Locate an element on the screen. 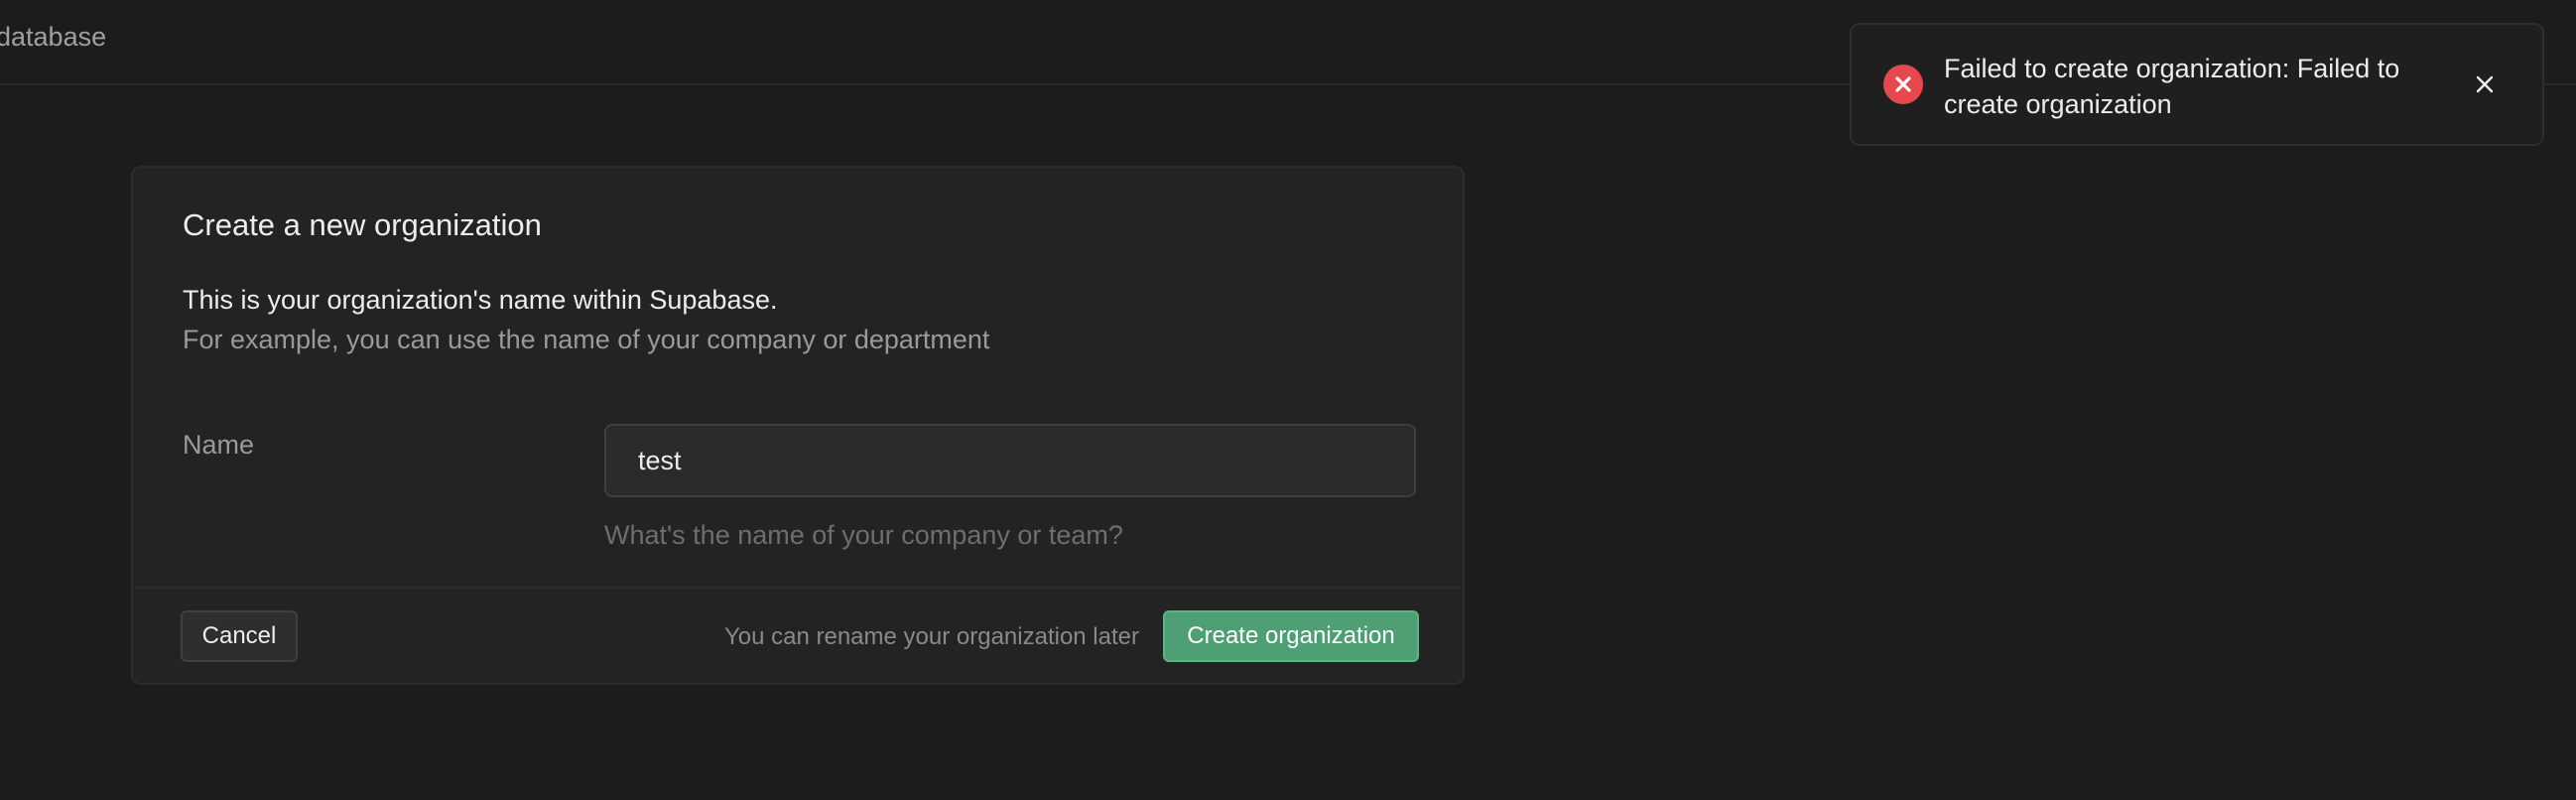 The width and height of the screenshot is (2576, 800). toast-message: Failed to create organization is located at coordinates (2172, 87).